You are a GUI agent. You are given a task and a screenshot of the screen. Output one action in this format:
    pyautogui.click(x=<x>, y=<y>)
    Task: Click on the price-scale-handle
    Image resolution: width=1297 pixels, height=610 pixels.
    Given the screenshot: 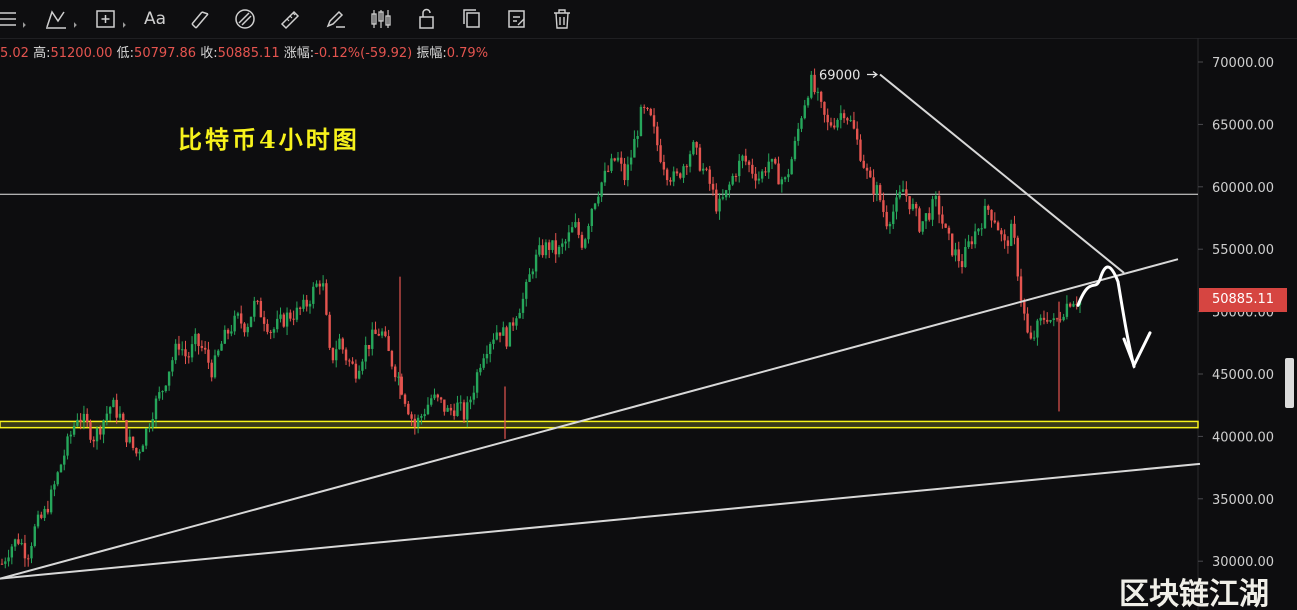 What is the action you would take?
    pyautogui.click(x=1289, y=383)
    